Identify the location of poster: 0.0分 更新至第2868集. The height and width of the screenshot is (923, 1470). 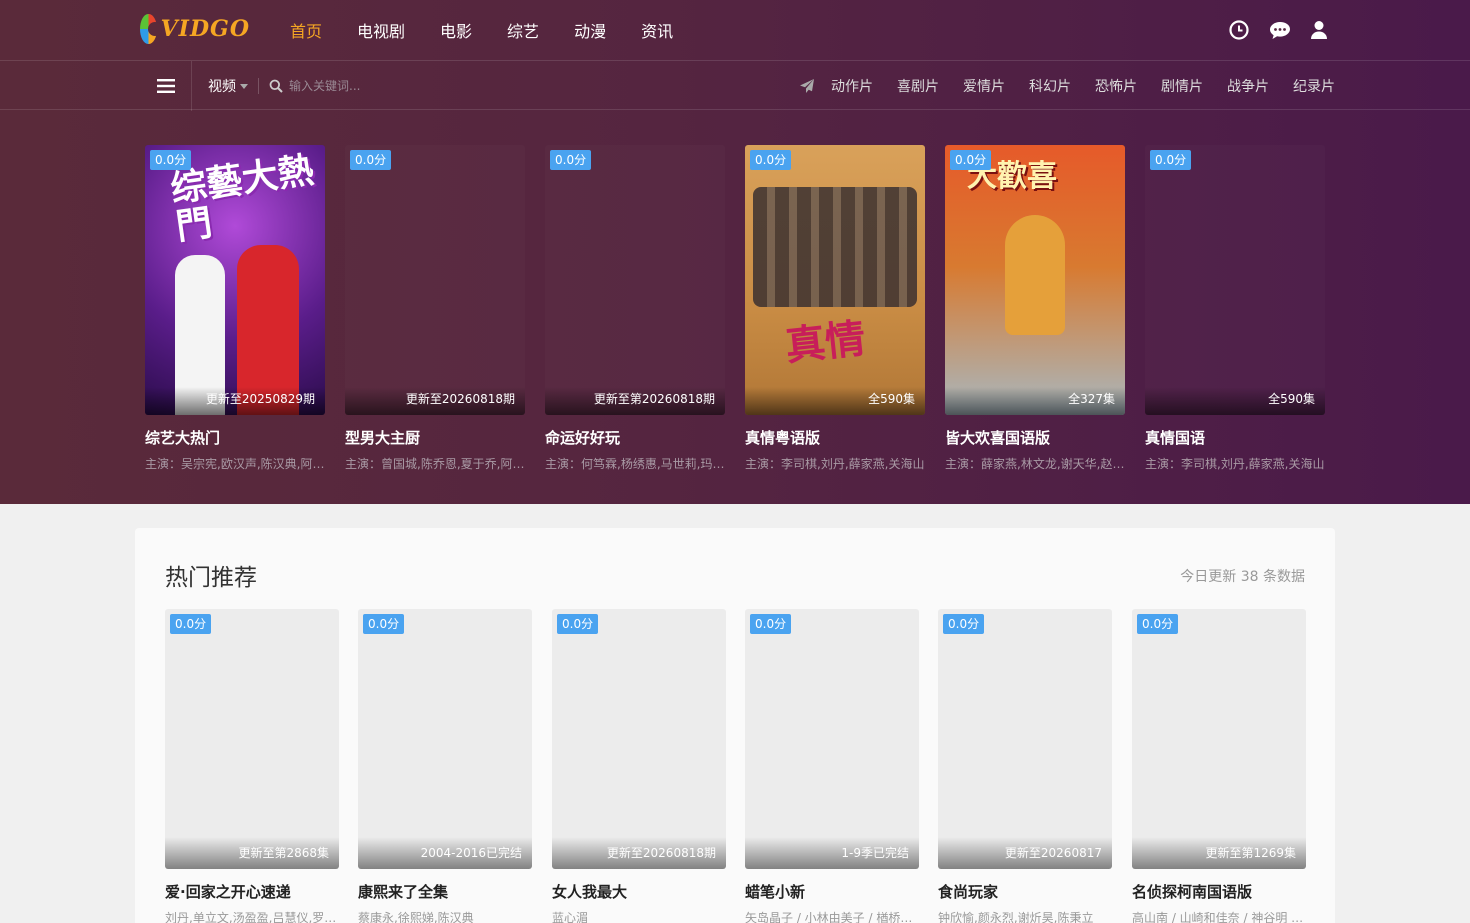
(252, 739).